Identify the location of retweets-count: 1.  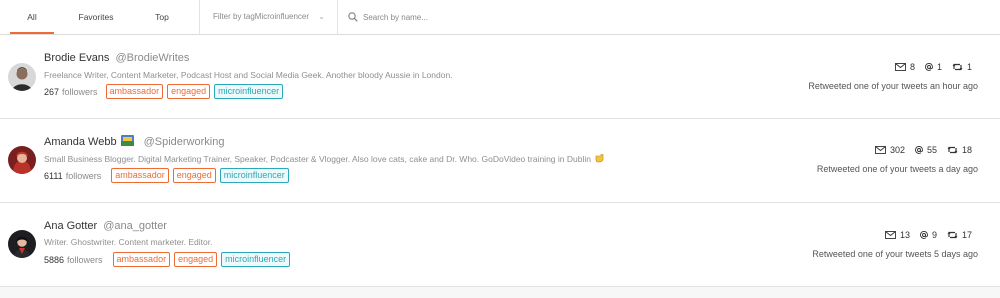
(969, 67).